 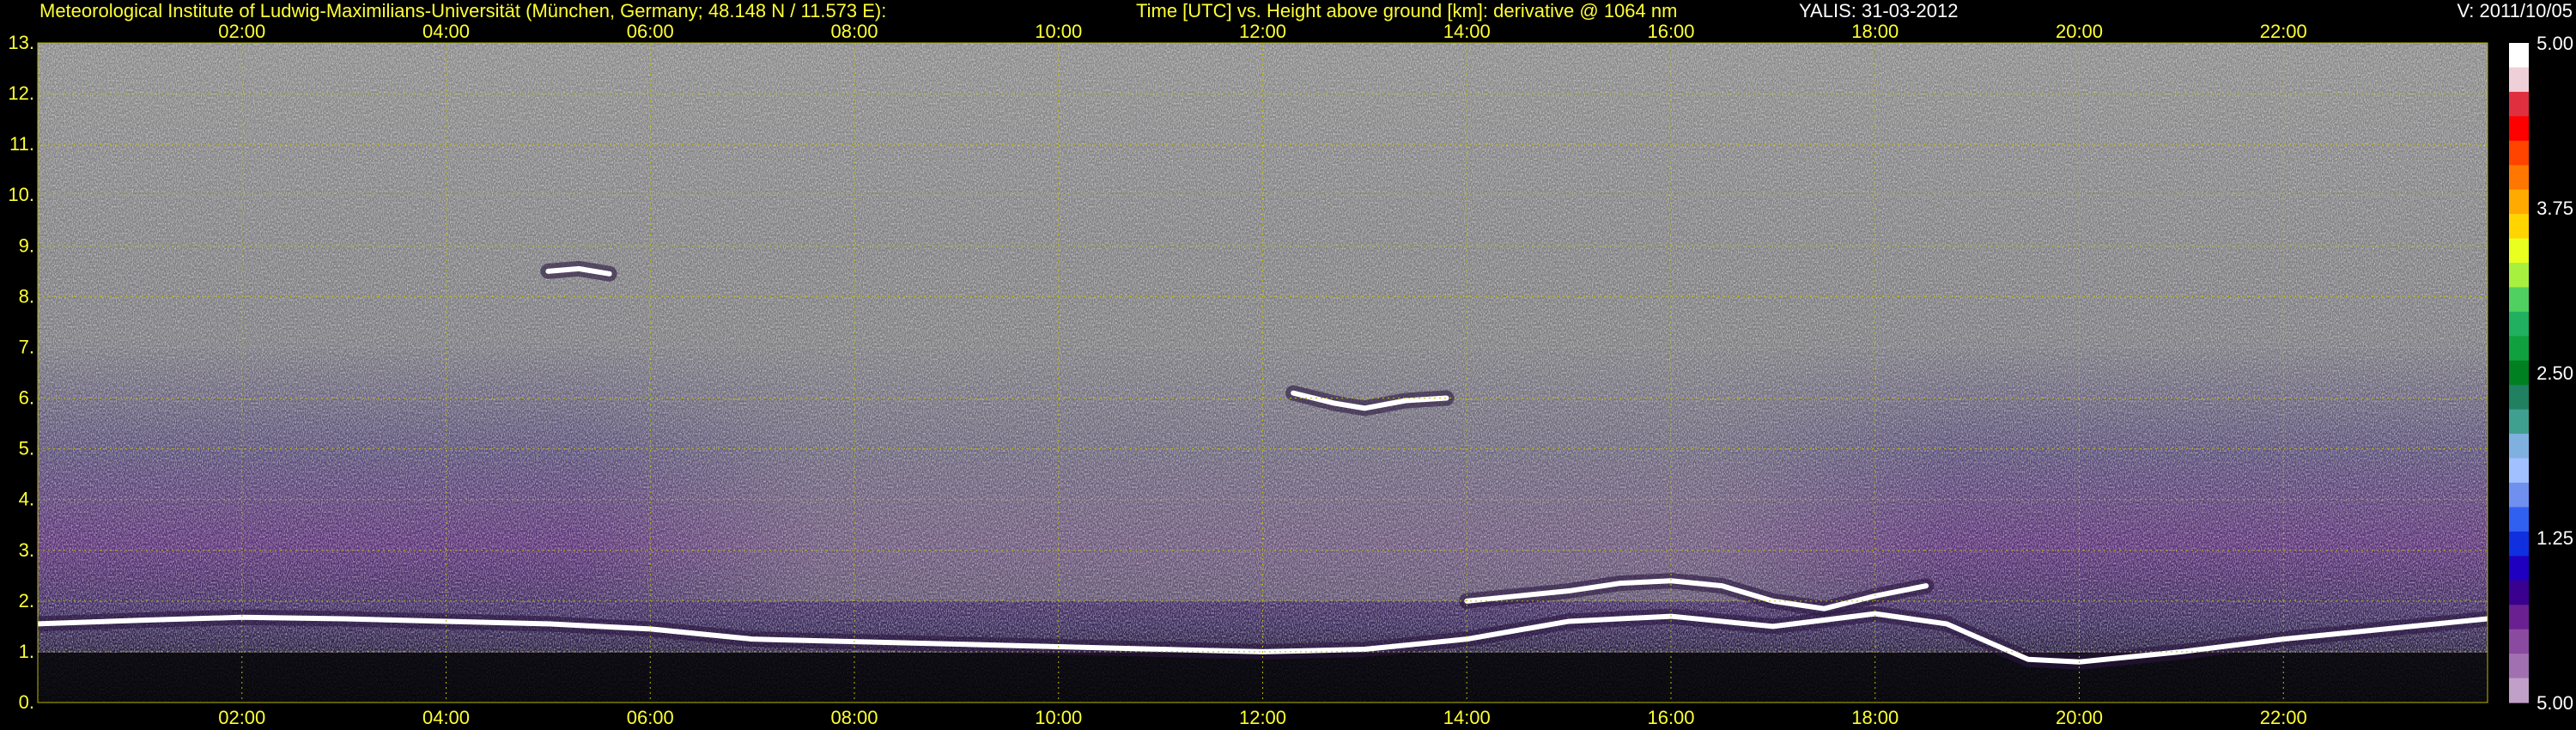 I want to click on x-tick-label-top: 02:00, so click(x=241, y=31).